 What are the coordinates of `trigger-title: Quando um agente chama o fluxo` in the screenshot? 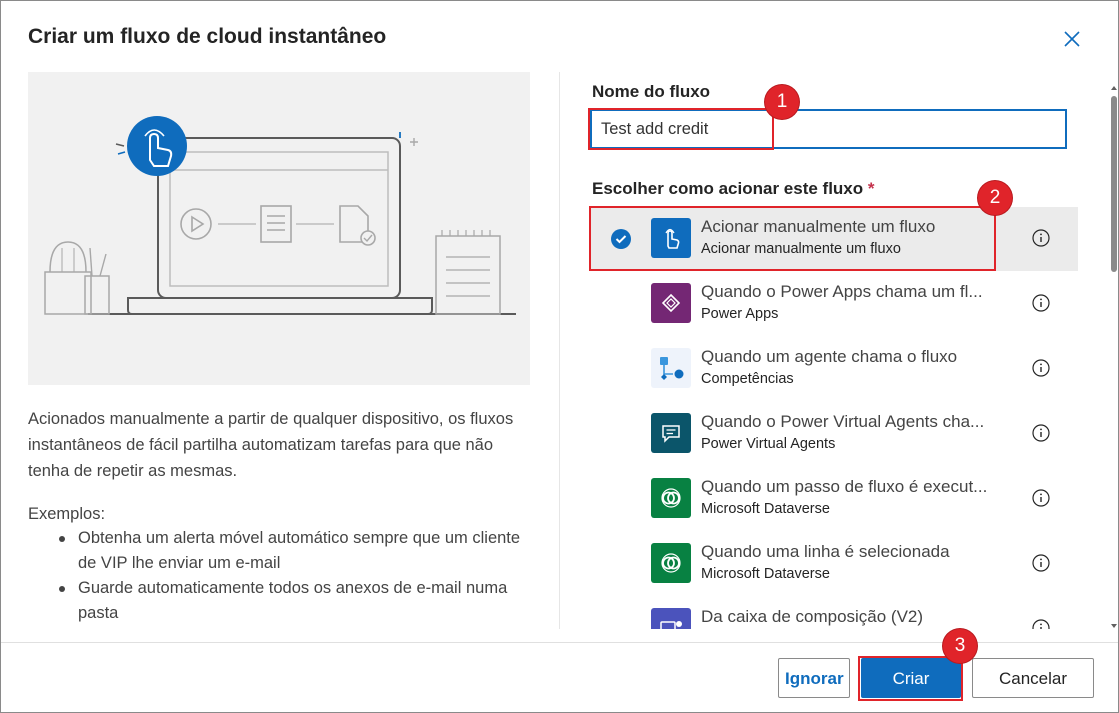 It's located at (829, 356).